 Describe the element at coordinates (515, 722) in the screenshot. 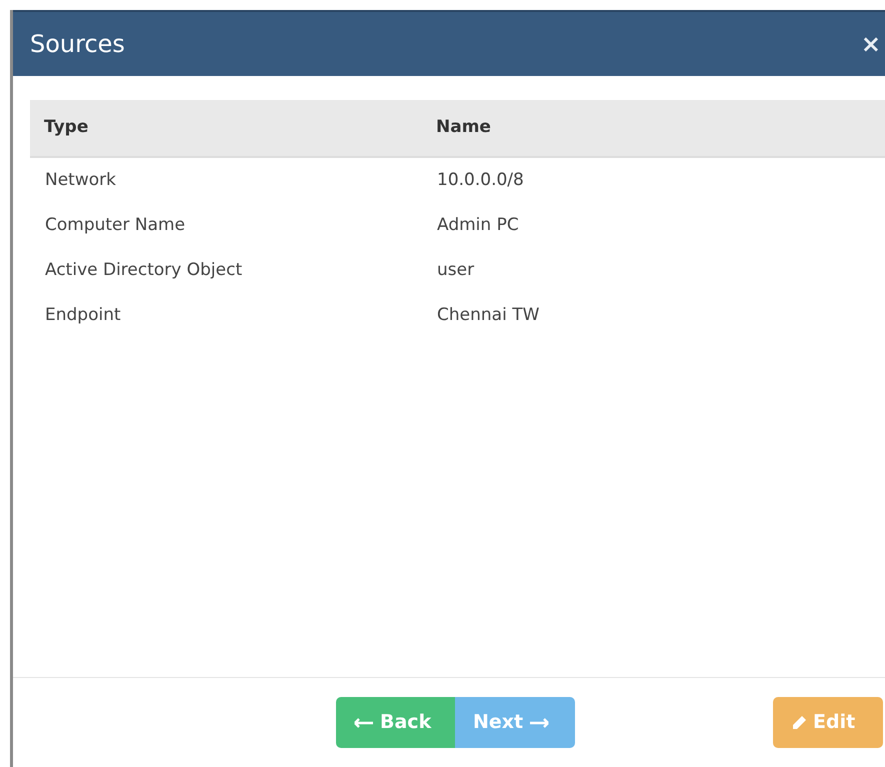

I see `next-button: Next` at that location.